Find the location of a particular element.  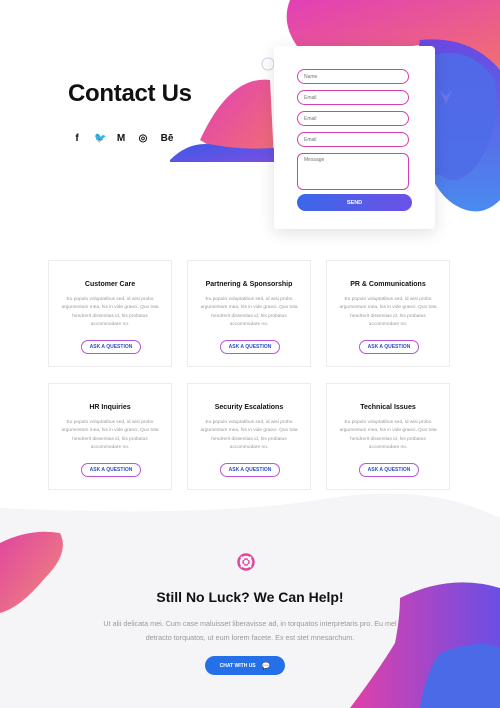

name-field is located at coordinates (353, 76).